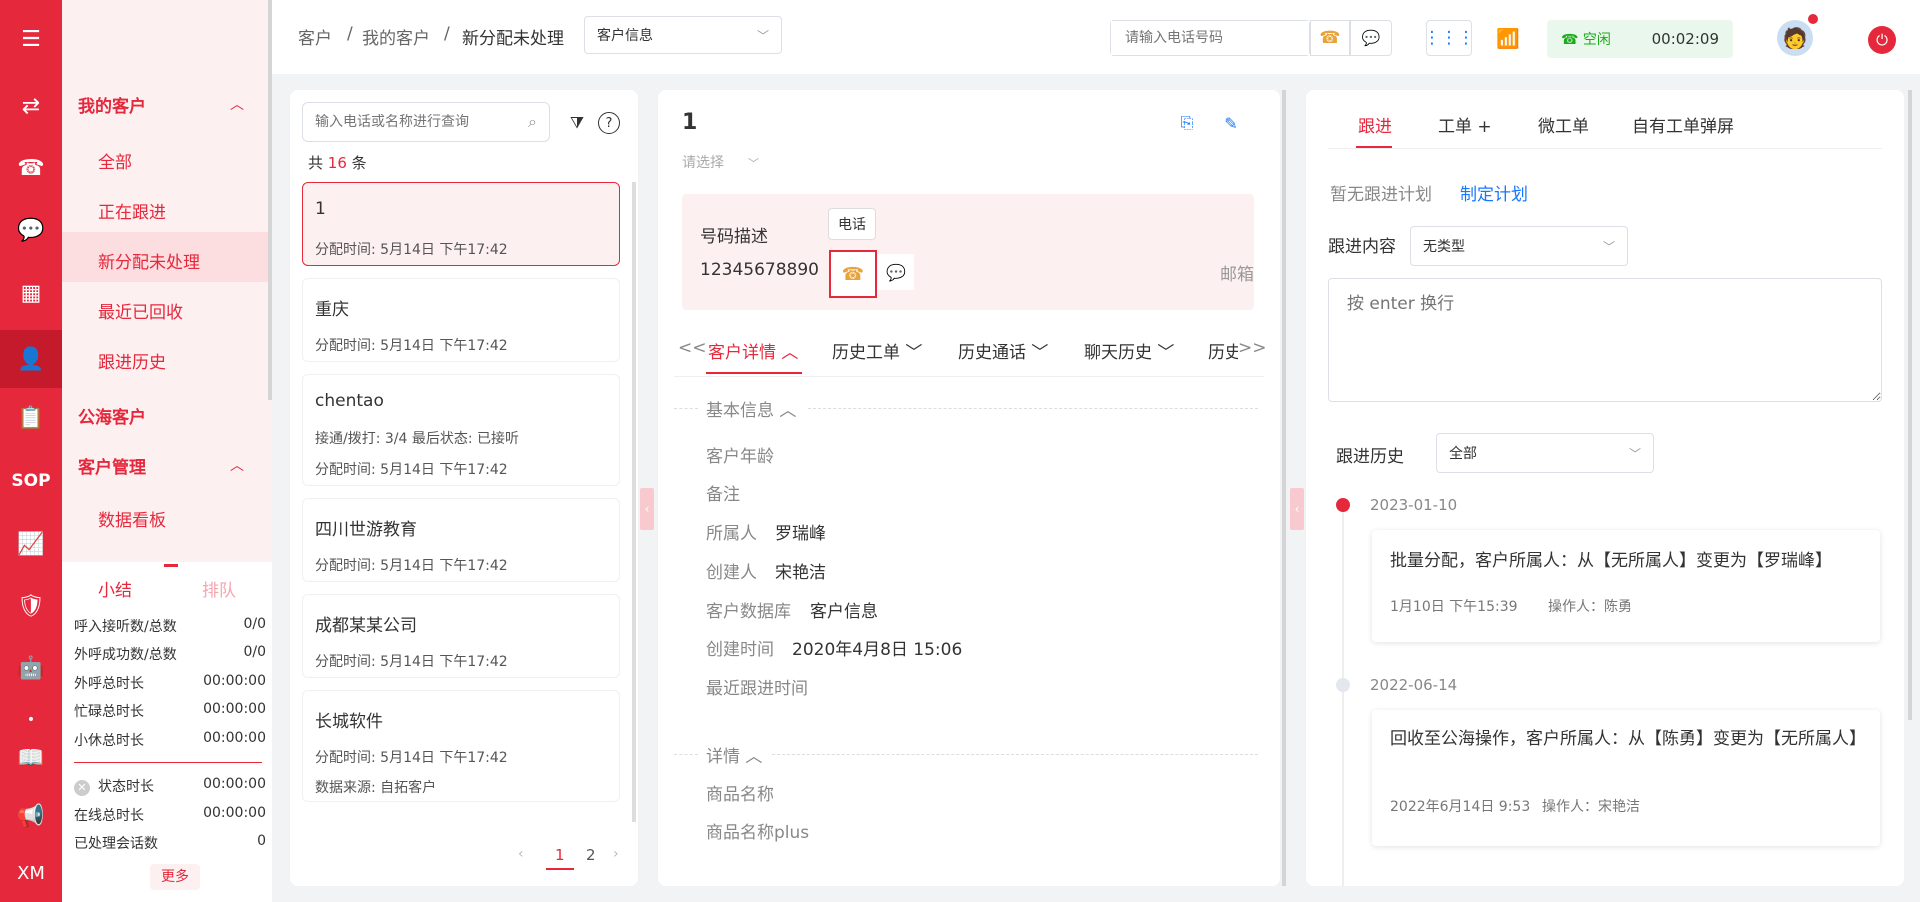  I want to click on content-type-select: 无类型 ﹀, so click(1519, 246).